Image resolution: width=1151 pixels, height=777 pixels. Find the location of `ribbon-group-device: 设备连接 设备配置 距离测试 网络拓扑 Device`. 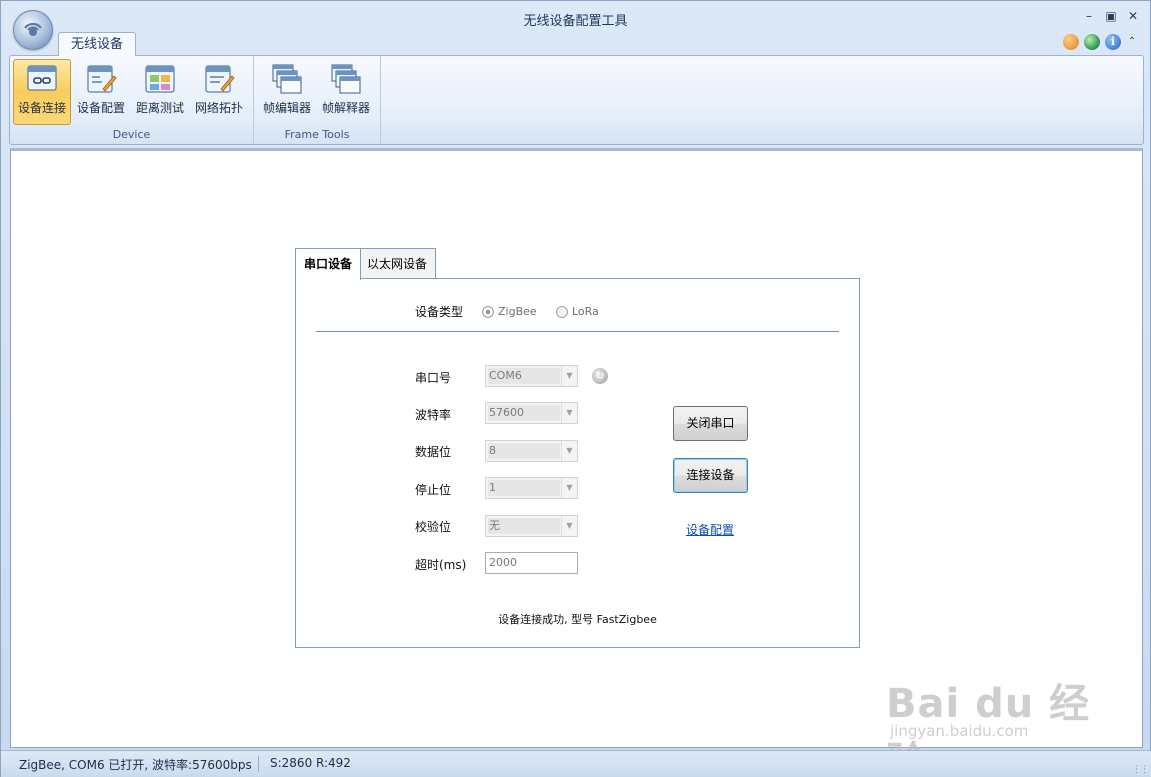

ribbon-group-device: 设备连接 设备配置 距离测试 网络拓扑 Device is located at coordinates (132, 100).